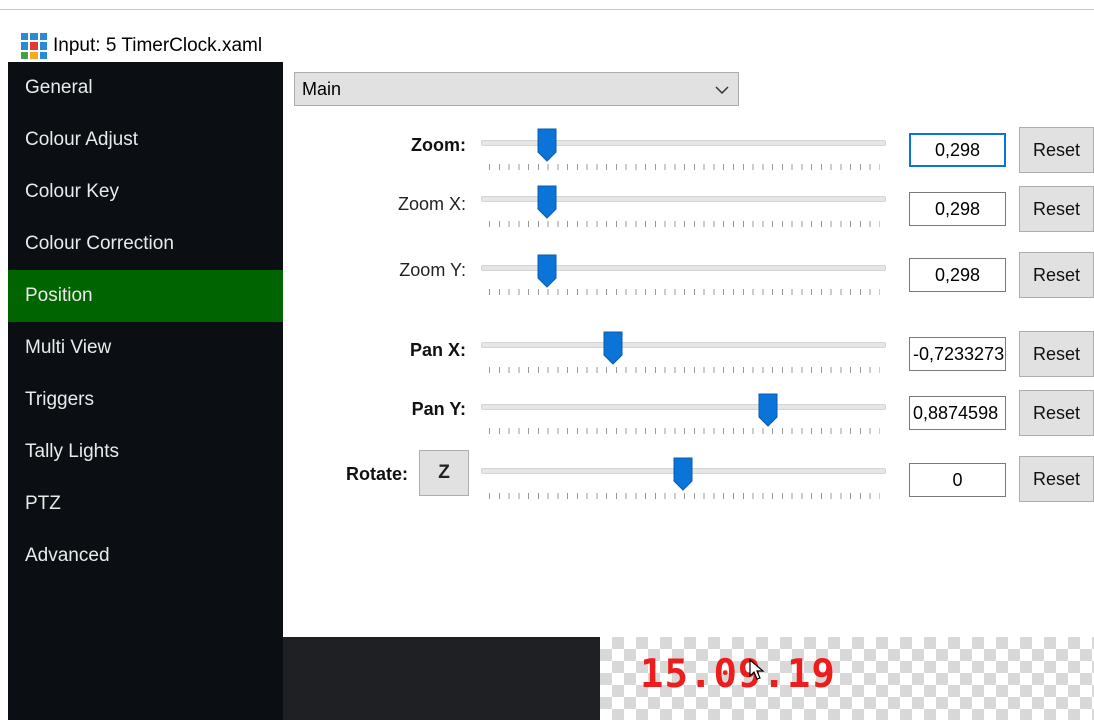 The height and width of the screenshot is (720, 1094). Describe the element at coordinates (145, 88) in the screenshot. I see `sidebar-item-general: General` at that location.